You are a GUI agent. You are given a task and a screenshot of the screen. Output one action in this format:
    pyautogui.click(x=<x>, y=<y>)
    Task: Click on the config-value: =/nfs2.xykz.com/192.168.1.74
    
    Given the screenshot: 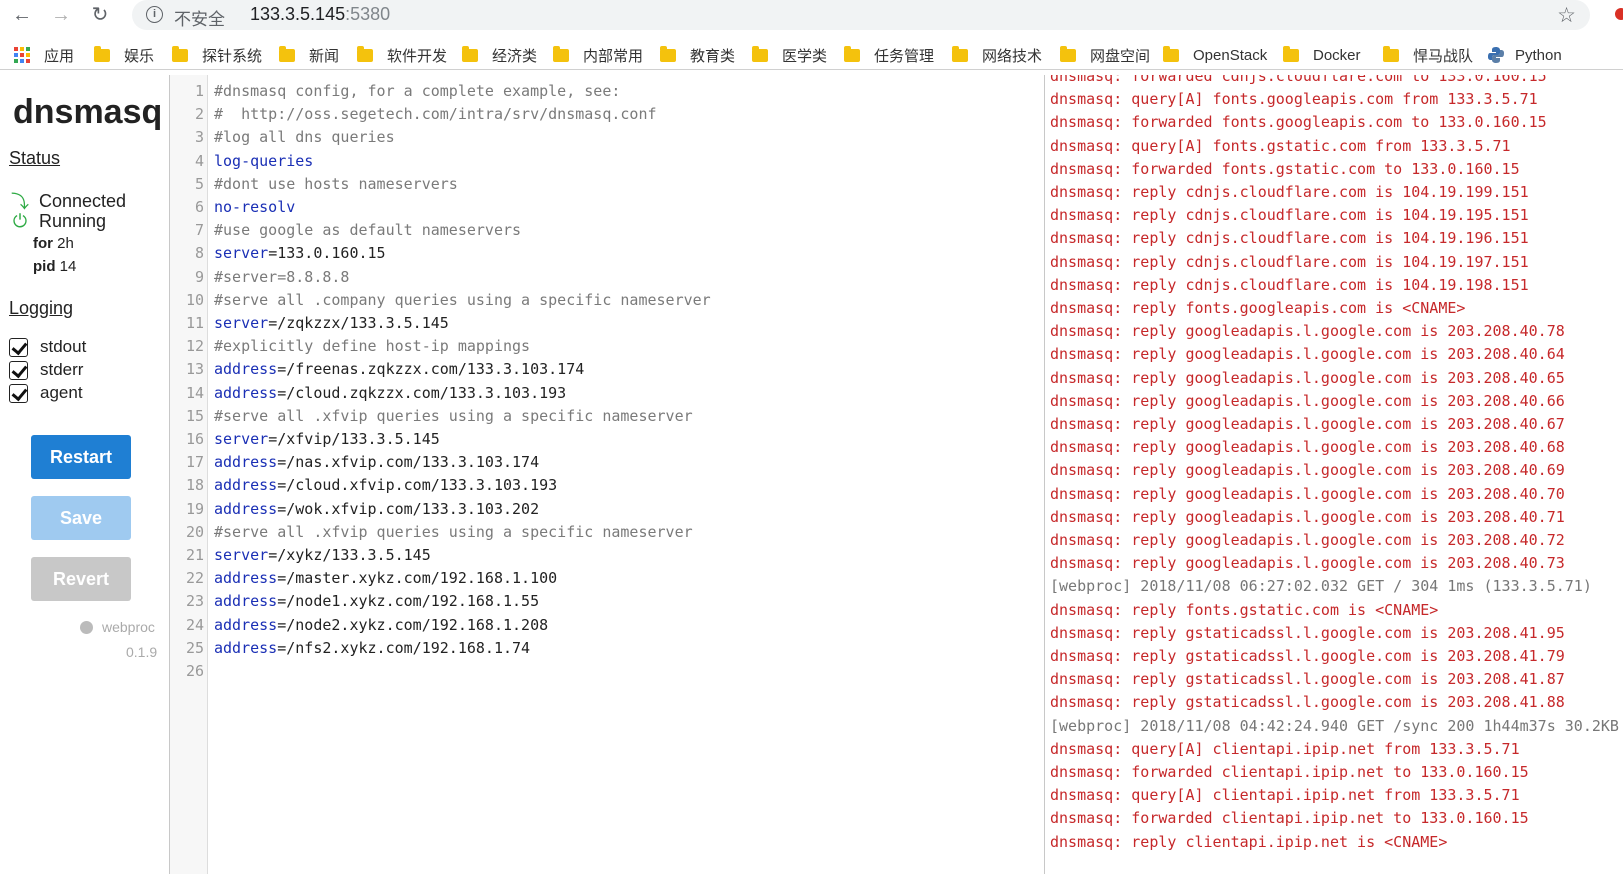 What is the action you would take?
    pyautogui.click(x=404, y=647)
    